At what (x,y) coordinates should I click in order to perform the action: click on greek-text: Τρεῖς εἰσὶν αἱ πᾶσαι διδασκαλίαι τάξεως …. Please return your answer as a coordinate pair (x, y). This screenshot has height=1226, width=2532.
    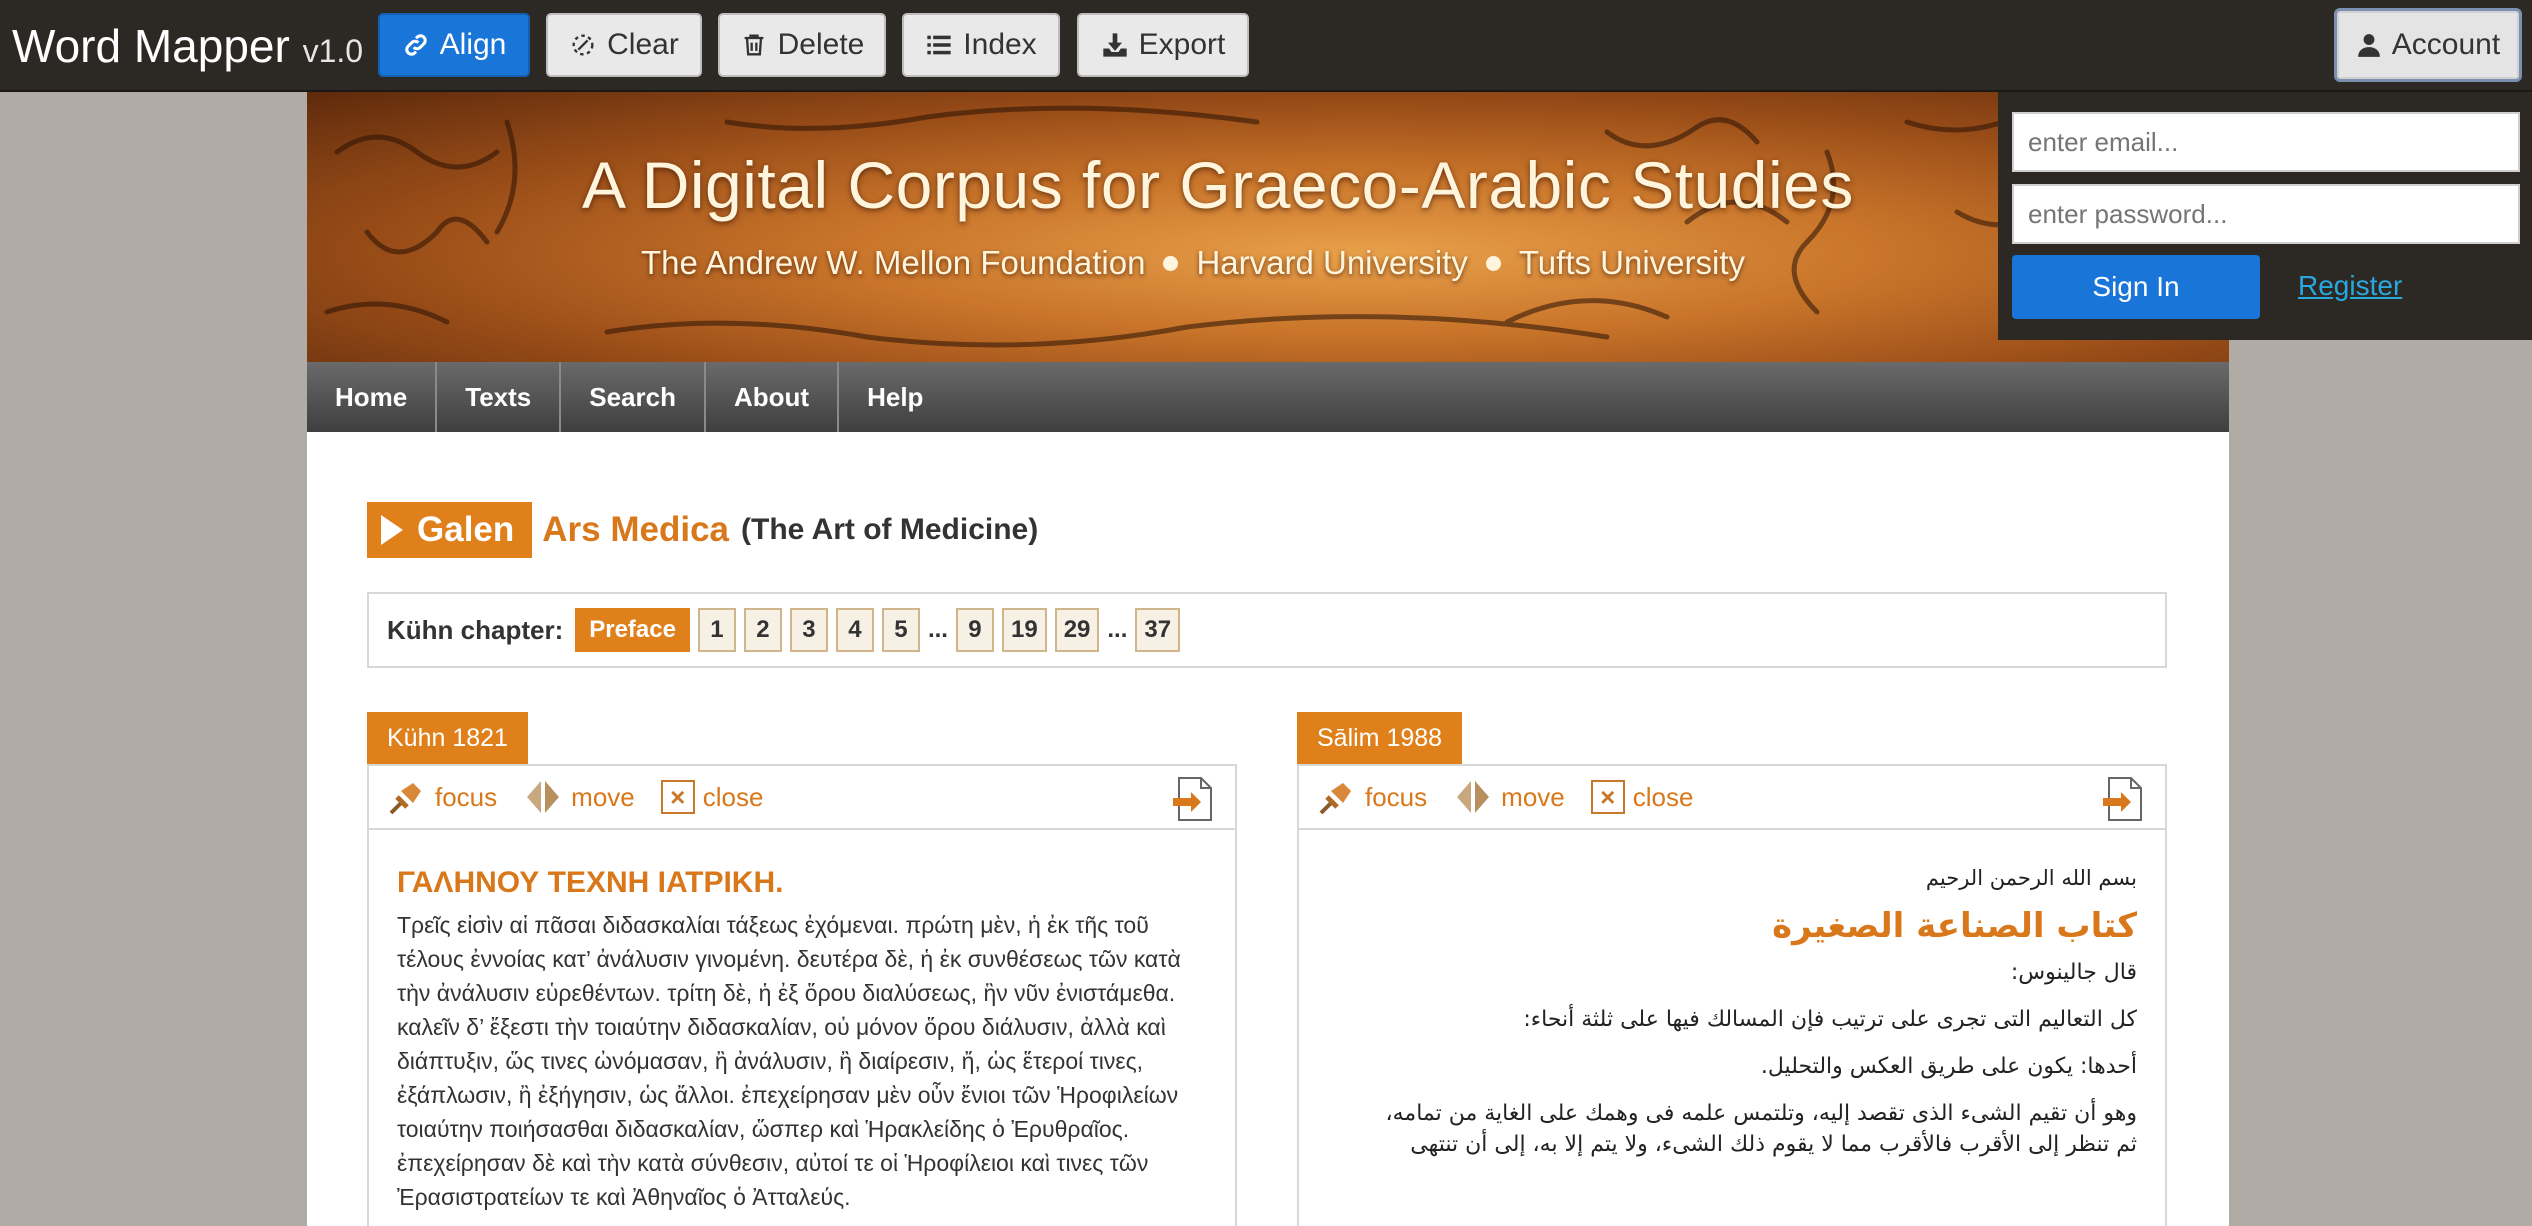
    Looking at the image, I should click on (802, 1061).